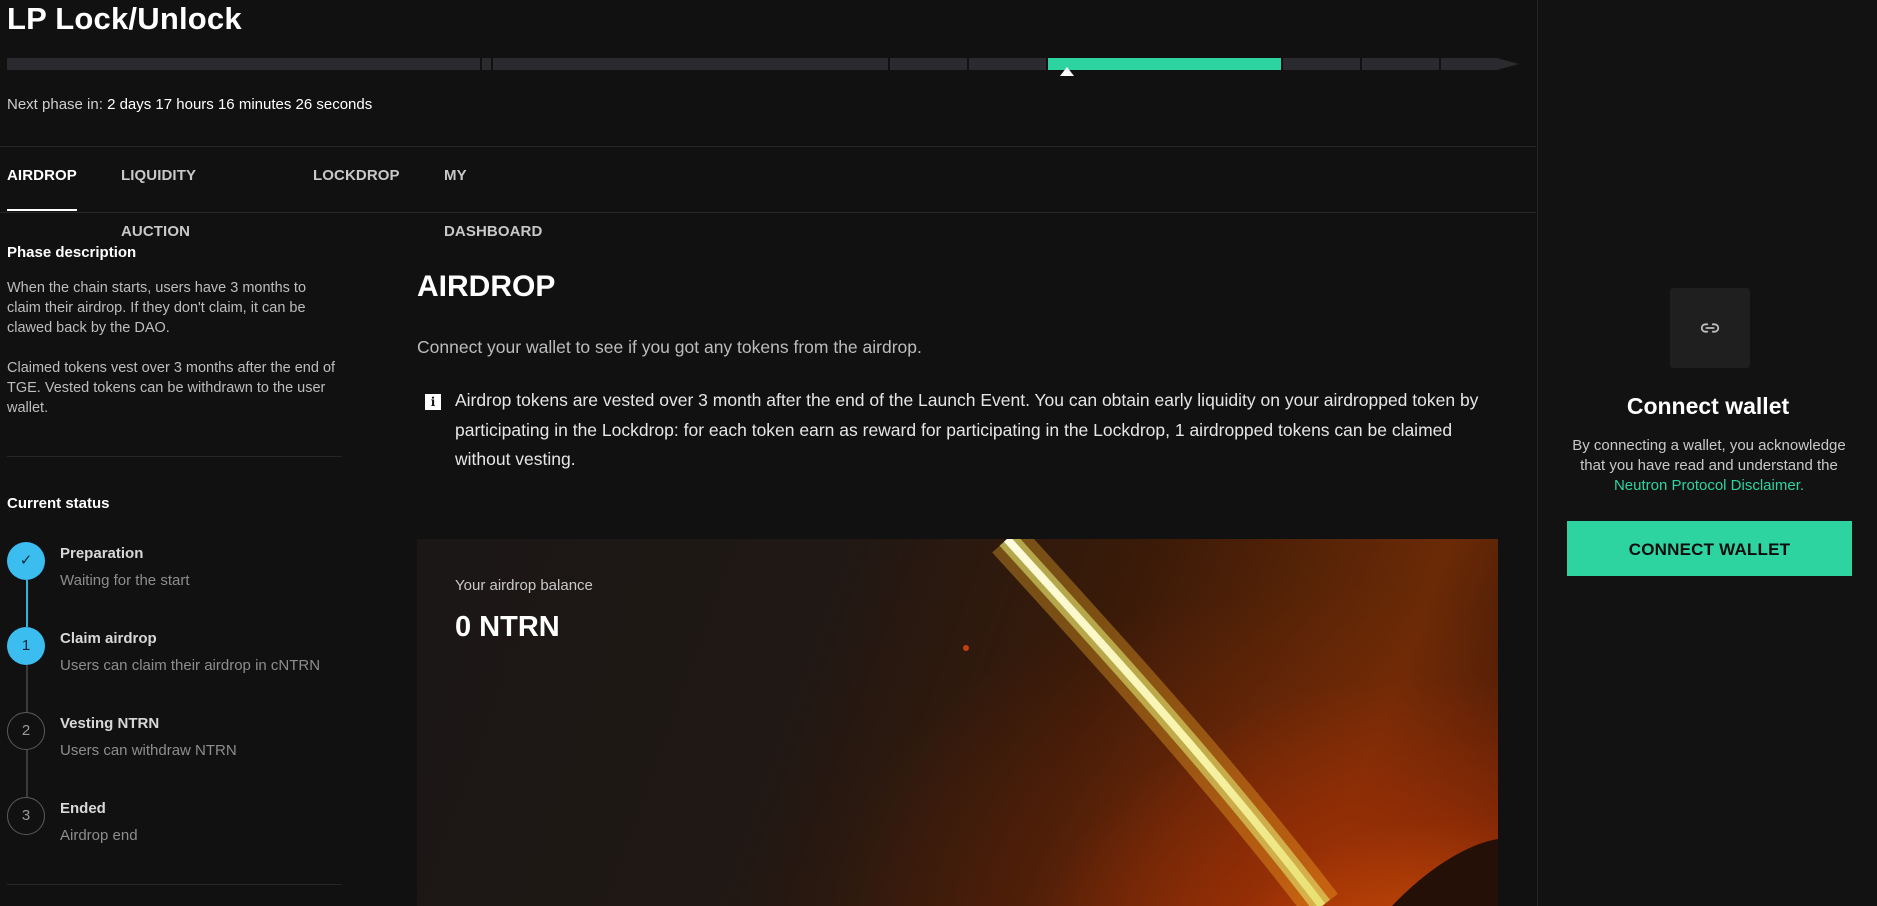 This screenshot has width=1877, height=906. What do you see at coordinates (486, 286) in the screenshot?
I see `section-title: AIRDROP` at bounding box center [486, 286].